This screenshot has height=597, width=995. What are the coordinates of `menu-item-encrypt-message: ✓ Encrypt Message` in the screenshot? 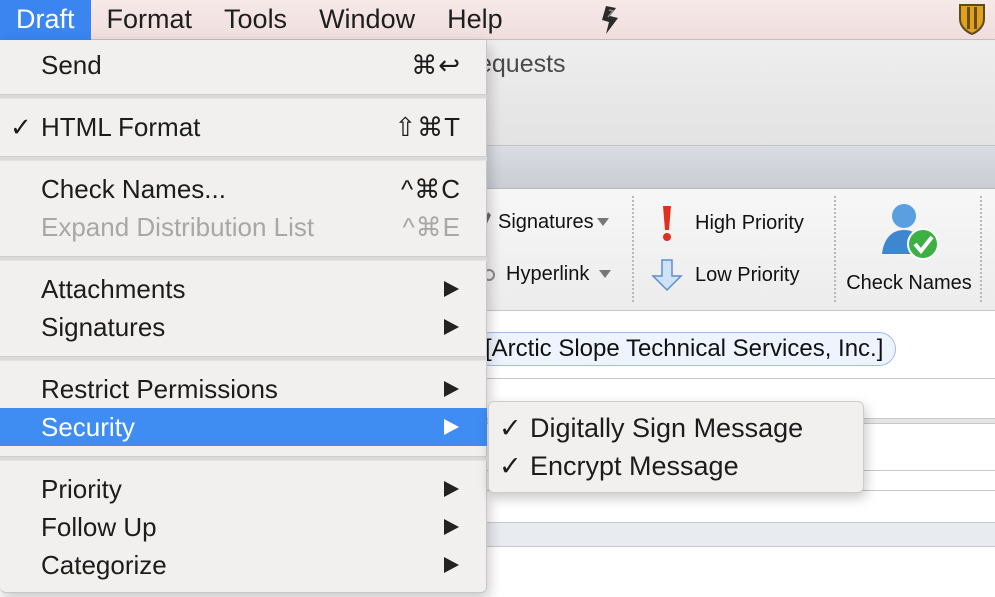 It's located at (677, 466).